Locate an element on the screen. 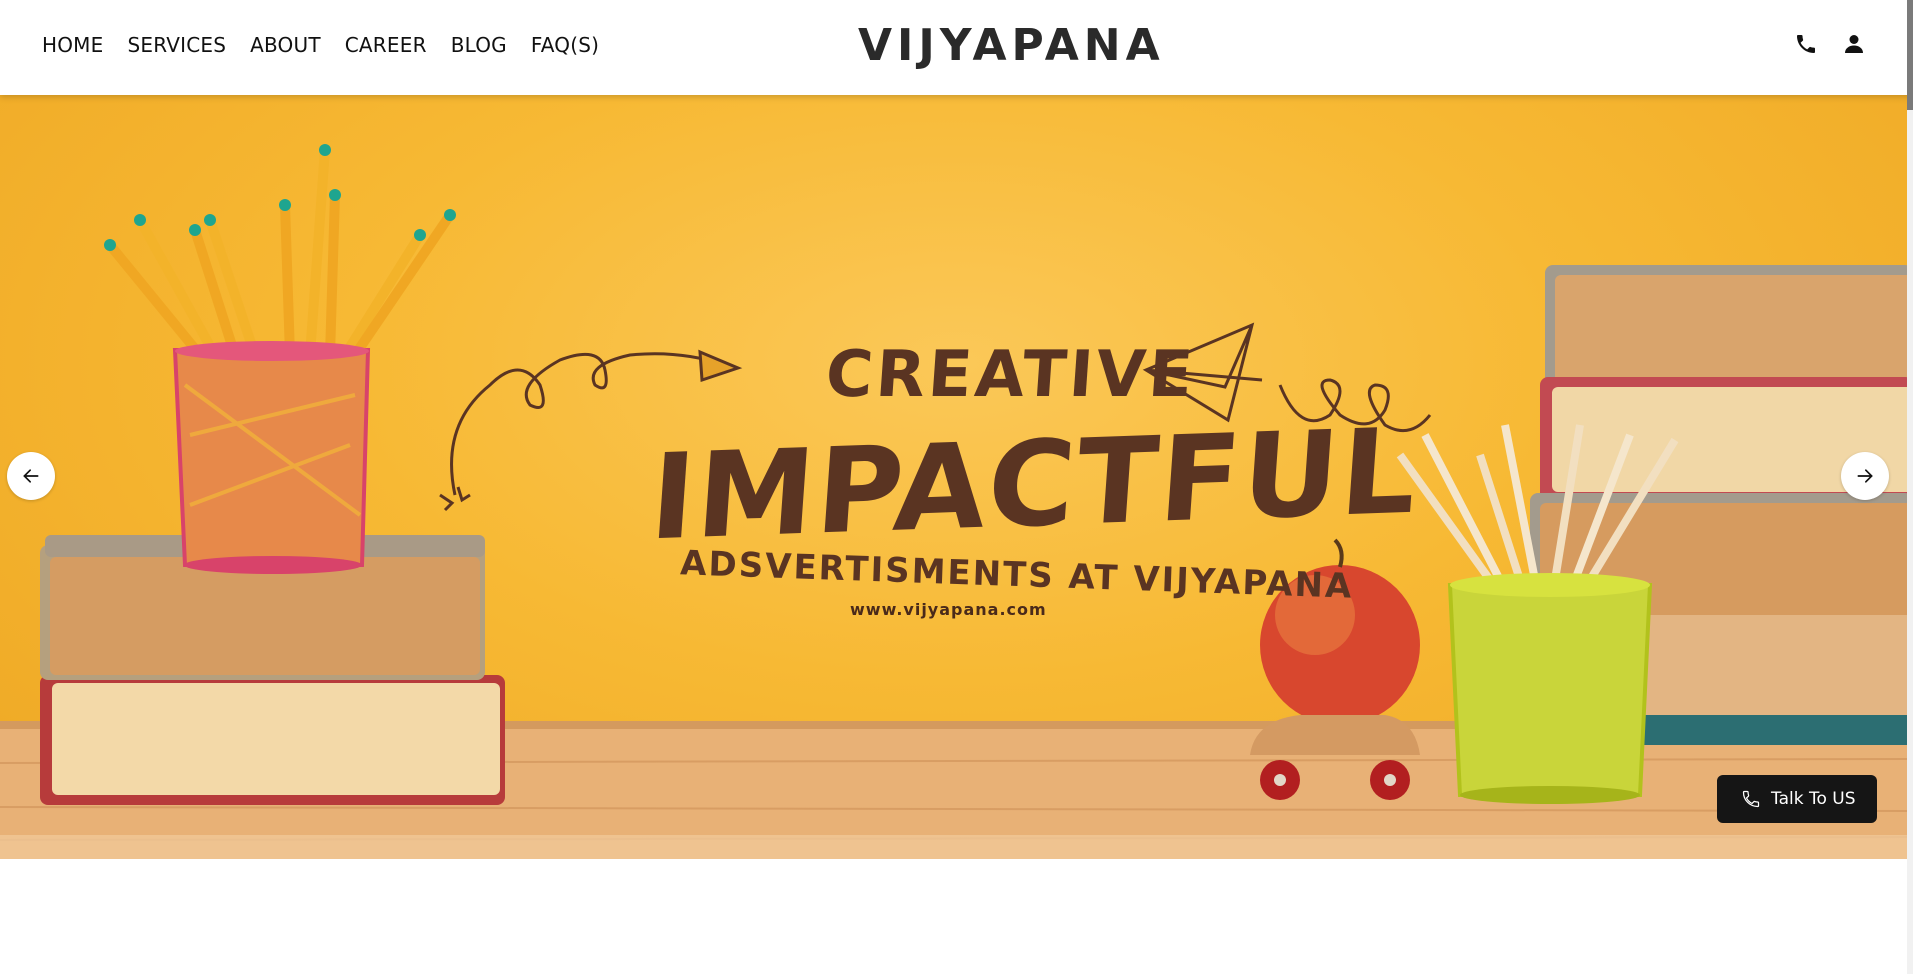 This screenshot has height=974, width=1913. phone-outline-icon is located at coordinates (1751, 799).